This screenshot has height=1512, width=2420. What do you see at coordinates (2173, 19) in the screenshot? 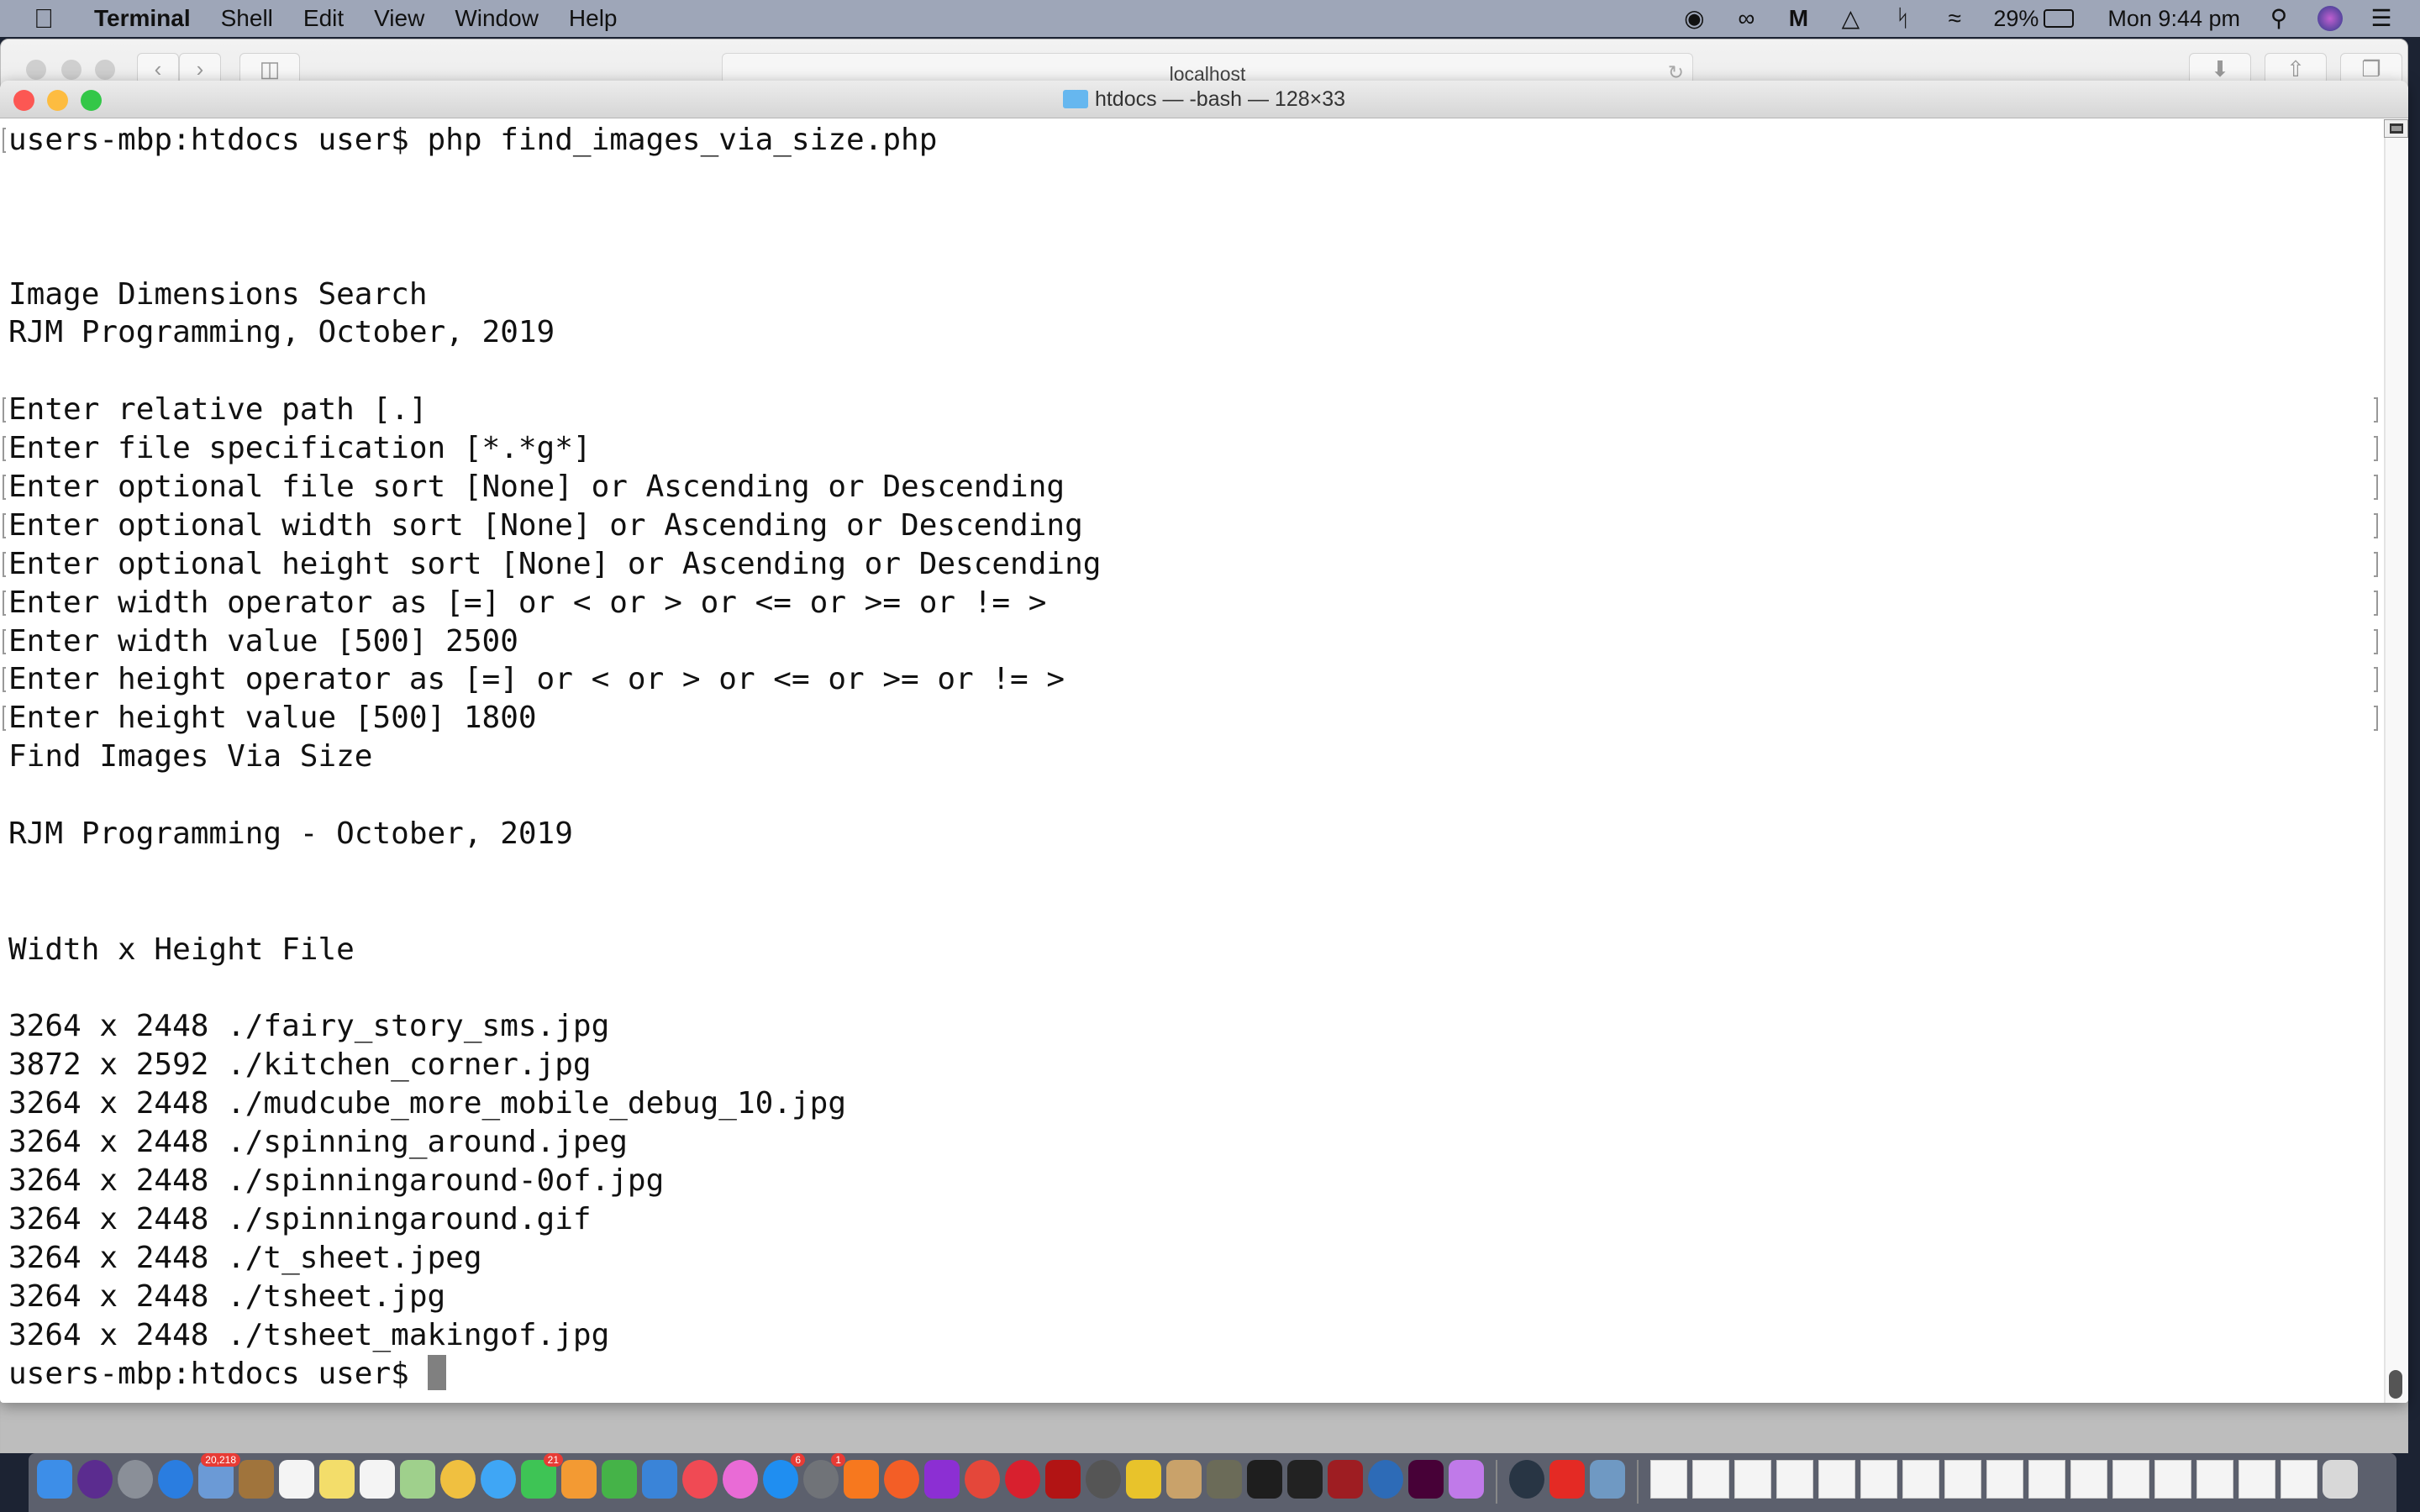
I see `clock: Mon 9:44 pm` at bounding box center [2173, 19].